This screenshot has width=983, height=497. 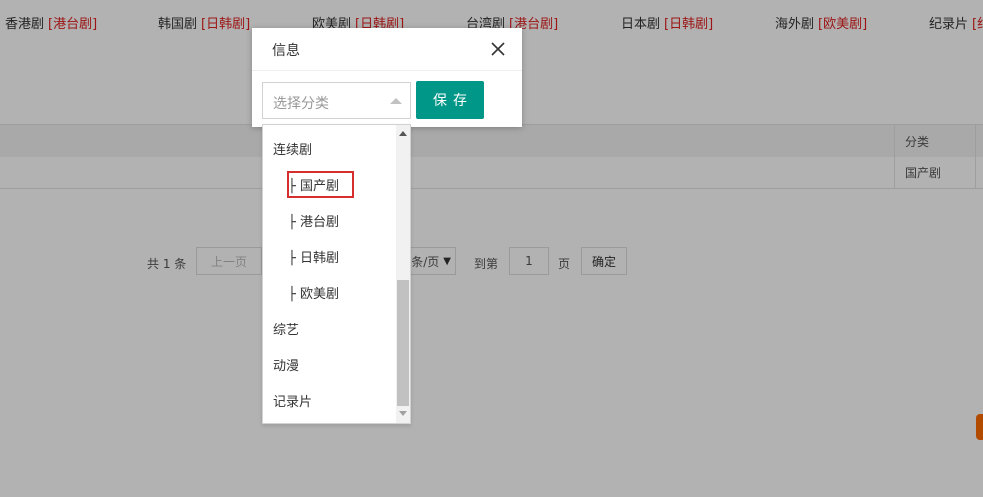 I want to click on dropdown-option-domestic: ├ 国产剧, so click(x=313, y=184).